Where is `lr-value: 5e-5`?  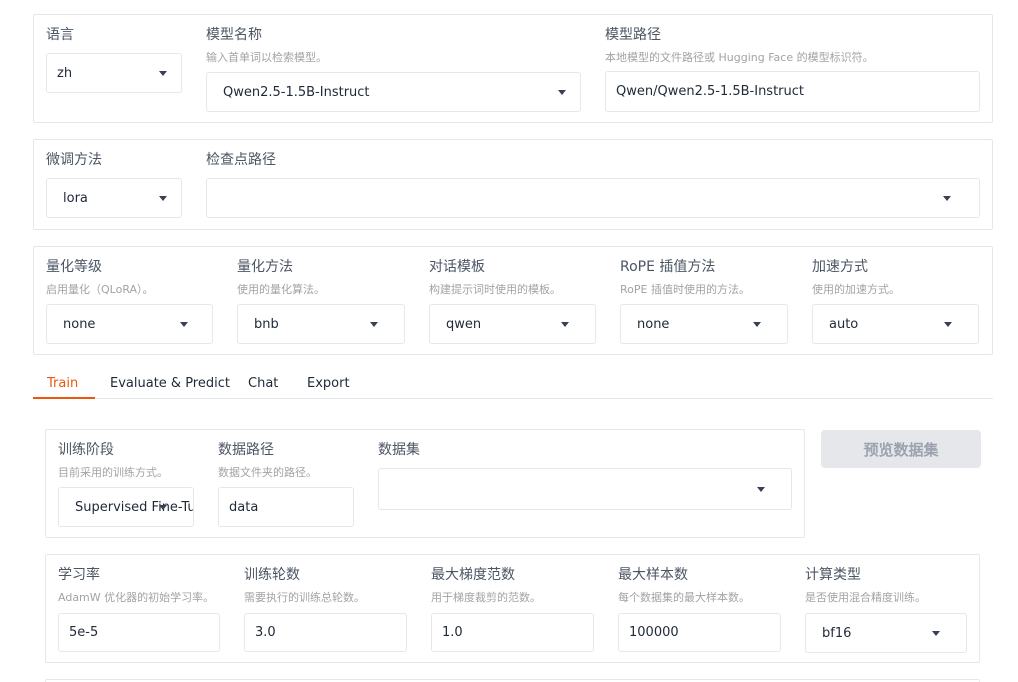 lr-value: 5e-5 is located at coordinates (84, 632).